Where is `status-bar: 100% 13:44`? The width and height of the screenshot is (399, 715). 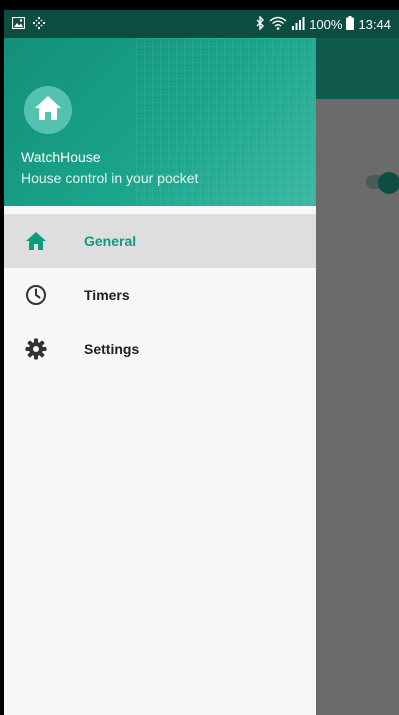 status-bar: 100% 13:44 is located at coordinates (201, 24).